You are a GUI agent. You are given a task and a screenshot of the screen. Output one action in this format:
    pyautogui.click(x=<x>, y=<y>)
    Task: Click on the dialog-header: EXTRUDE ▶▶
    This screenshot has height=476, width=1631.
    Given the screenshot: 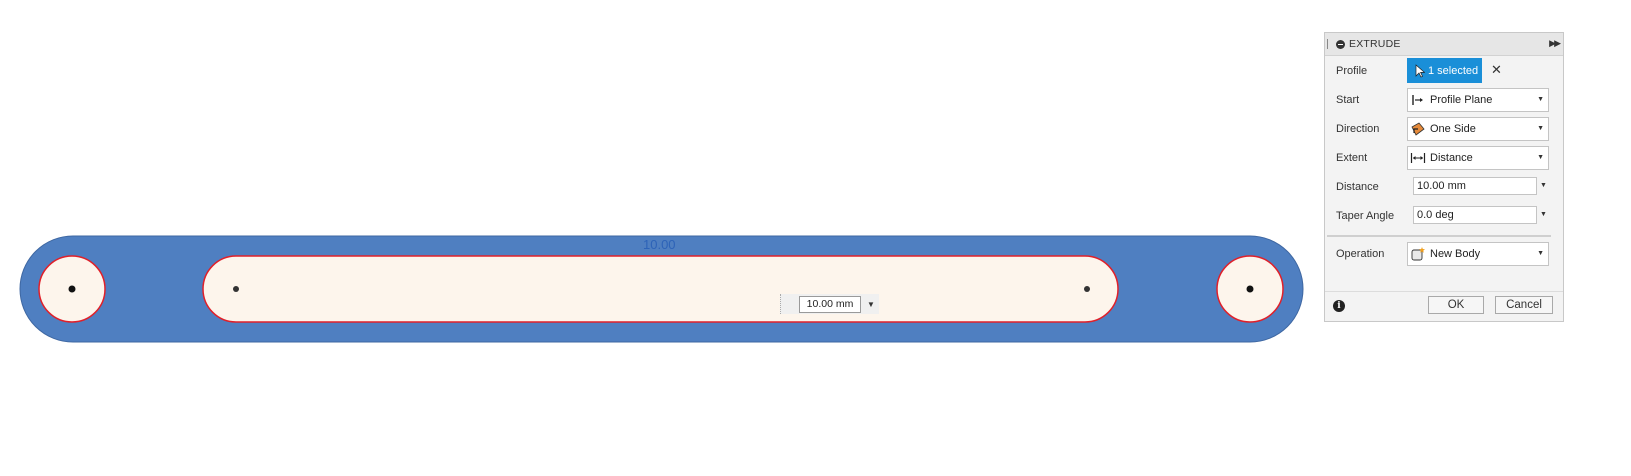 What is the action you would take?
    pyautogui.click(x=1444, y=44)
    